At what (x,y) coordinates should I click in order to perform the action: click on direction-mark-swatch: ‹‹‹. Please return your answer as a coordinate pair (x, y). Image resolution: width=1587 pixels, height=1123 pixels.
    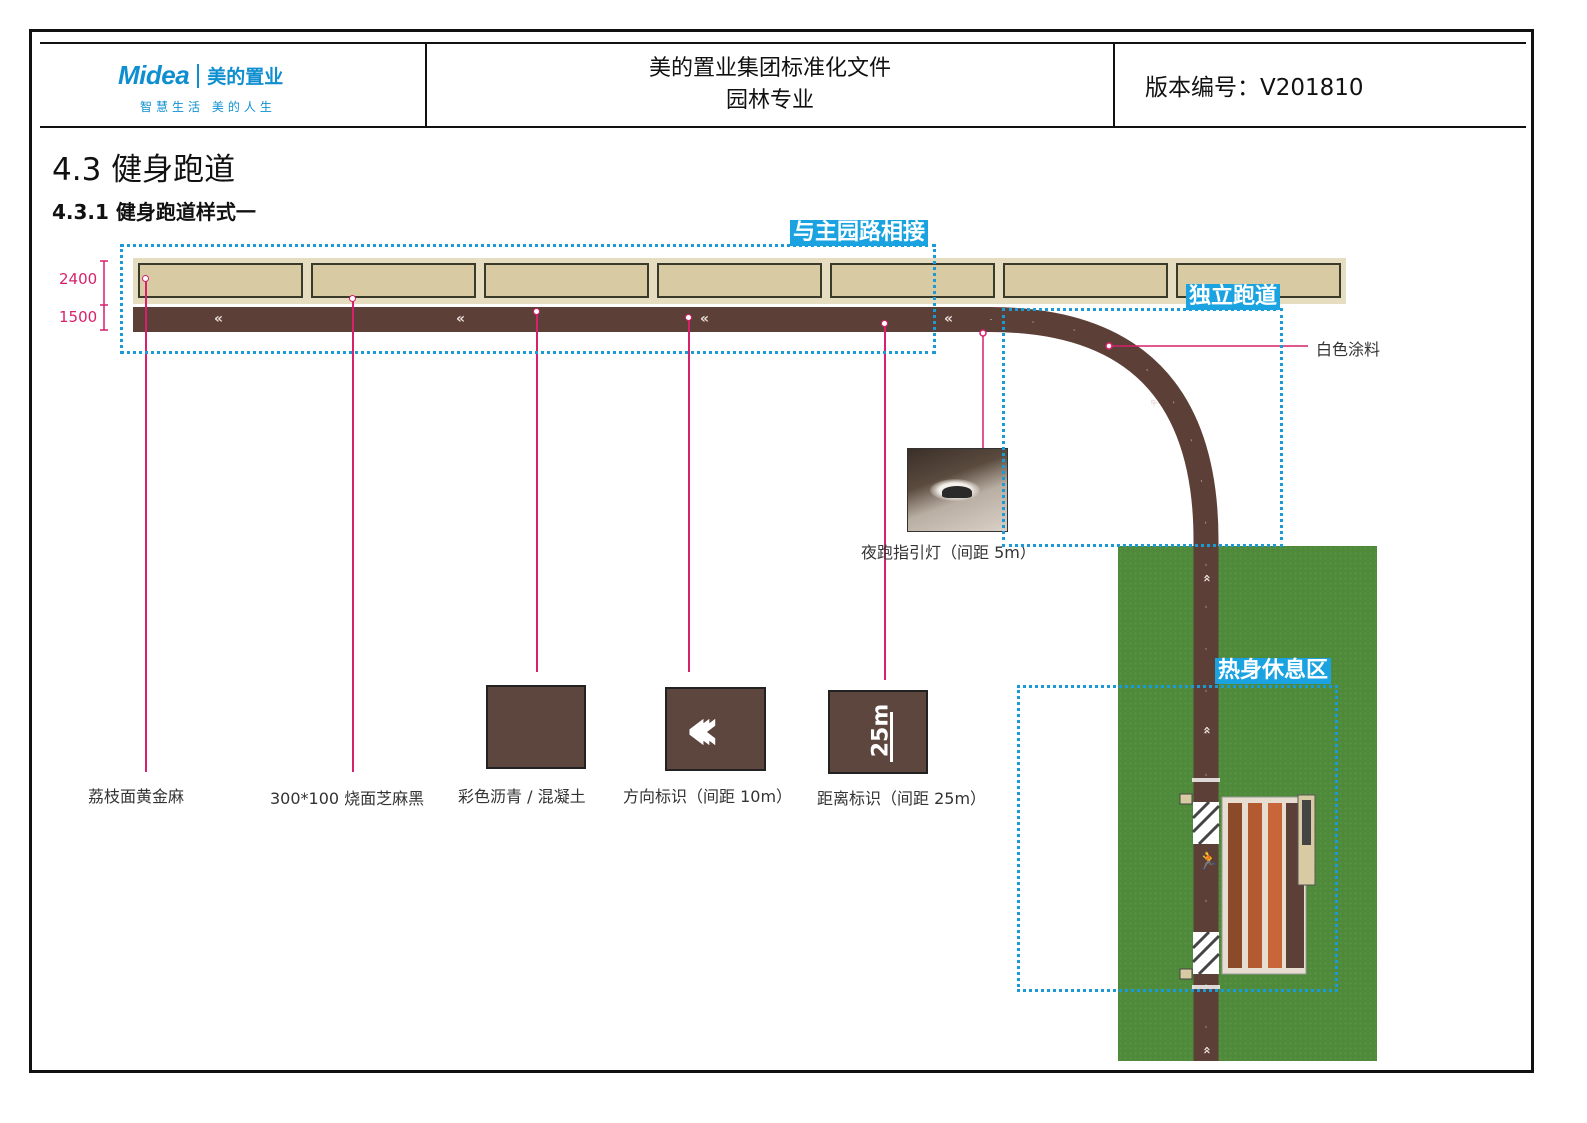
    Looking at the image, I should click on (715, 729).